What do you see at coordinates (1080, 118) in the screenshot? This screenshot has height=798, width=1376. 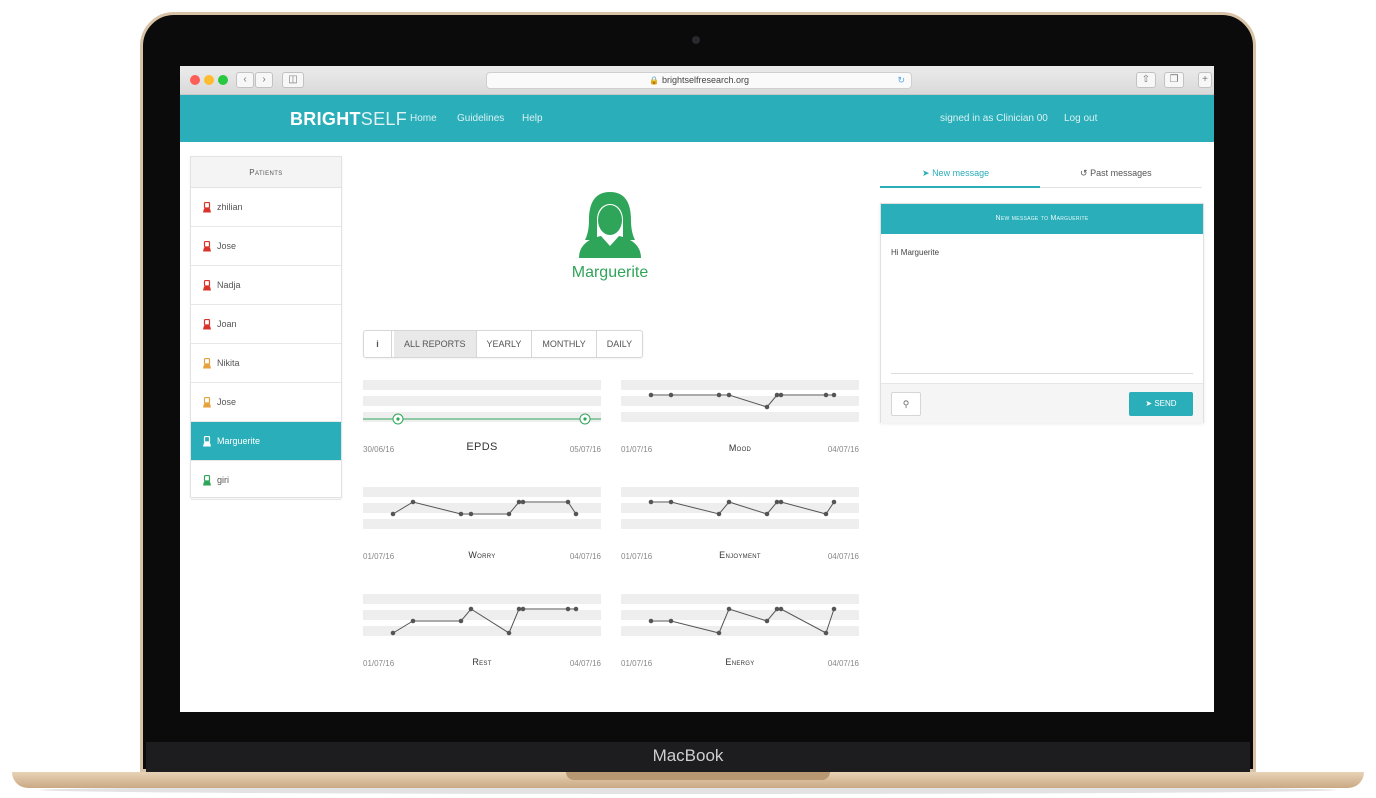 I see `logout-link: Log out` at bounding box center [1080, 118].